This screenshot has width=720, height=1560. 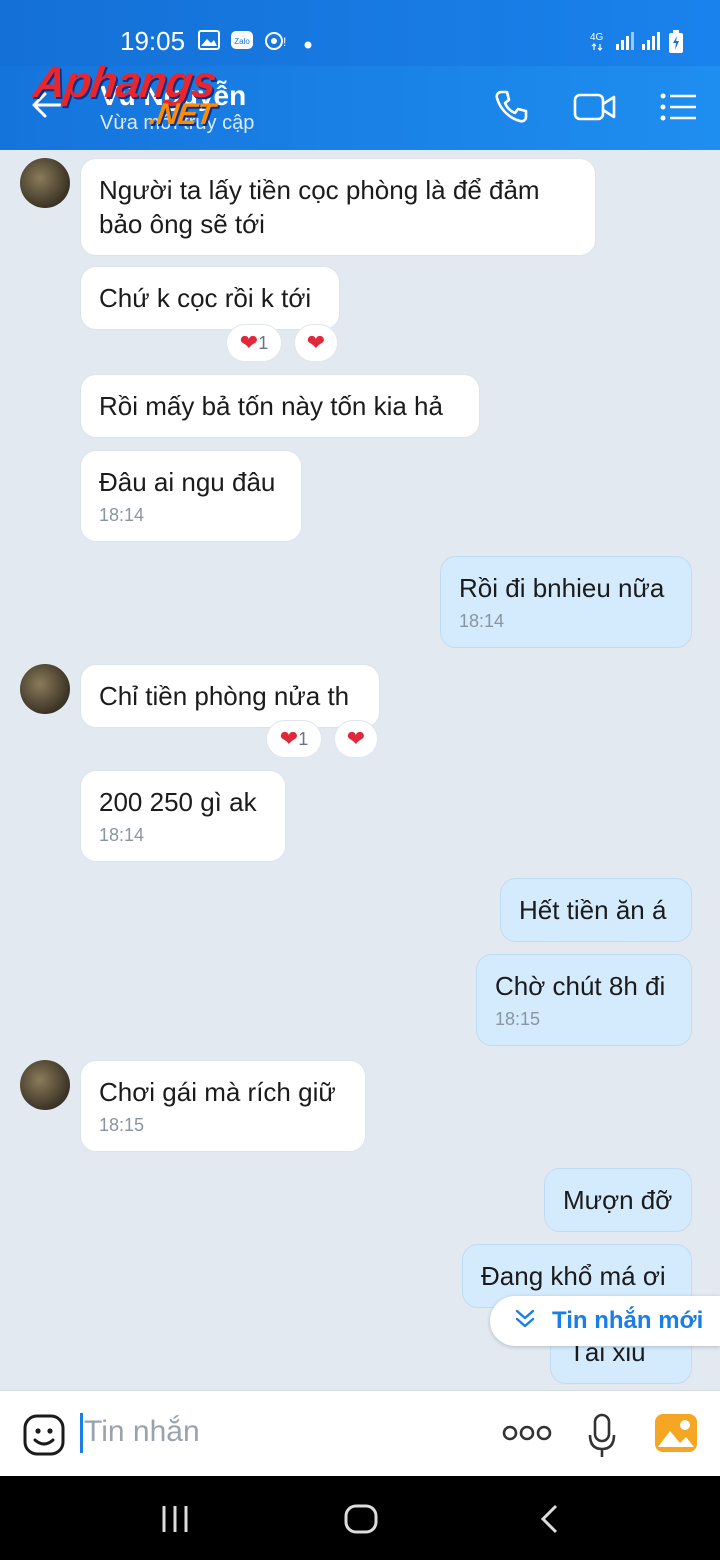 What do you see at coordinates (549, 1521) in the screenshot?
I see `nav-back-icon` at bounding box center [549, 1521].